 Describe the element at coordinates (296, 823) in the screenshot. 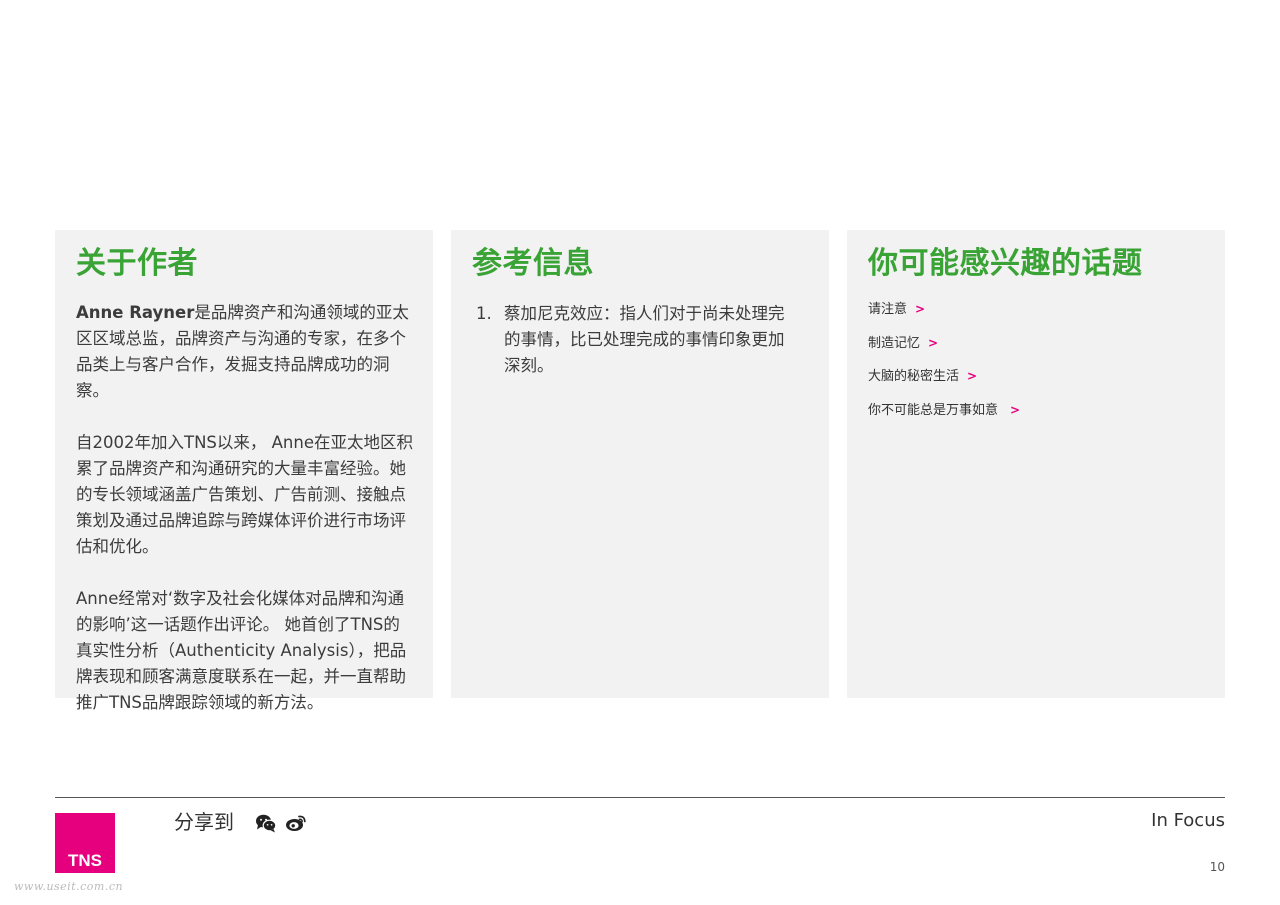

I see `weibo-icon` at that location.